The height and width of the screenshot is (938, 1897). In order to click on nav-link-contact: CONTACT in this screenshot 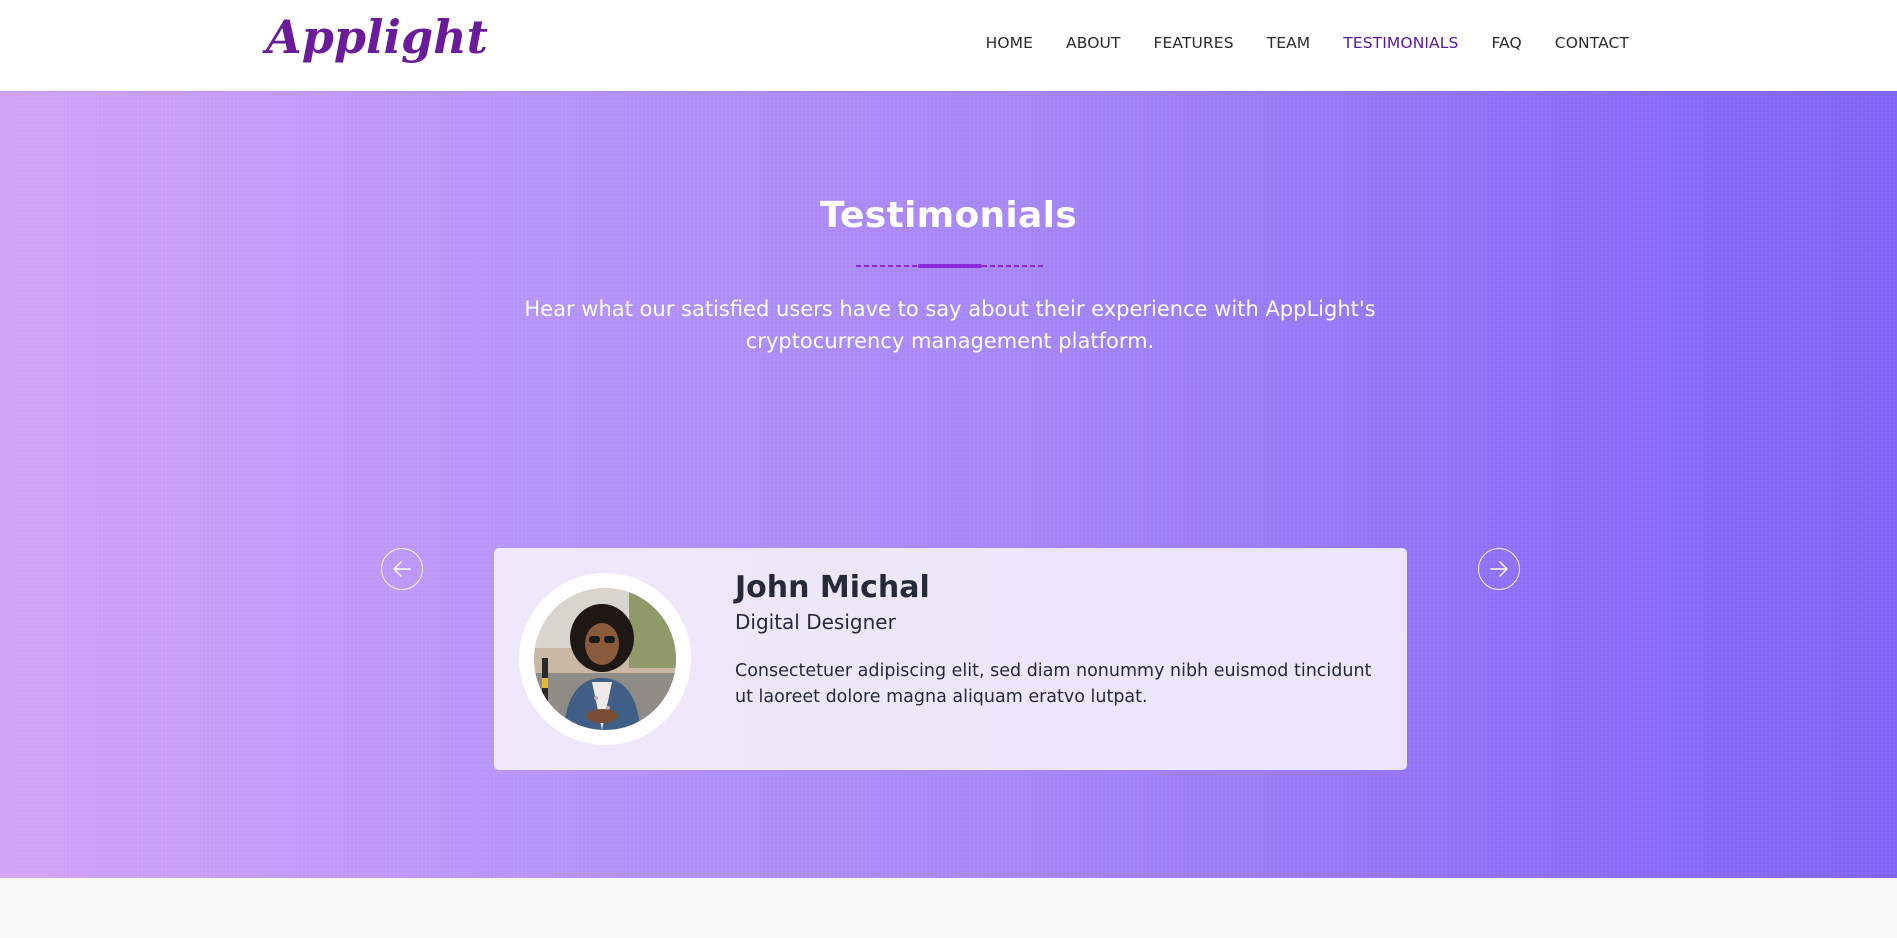, I will do `click(1592, 43)`.